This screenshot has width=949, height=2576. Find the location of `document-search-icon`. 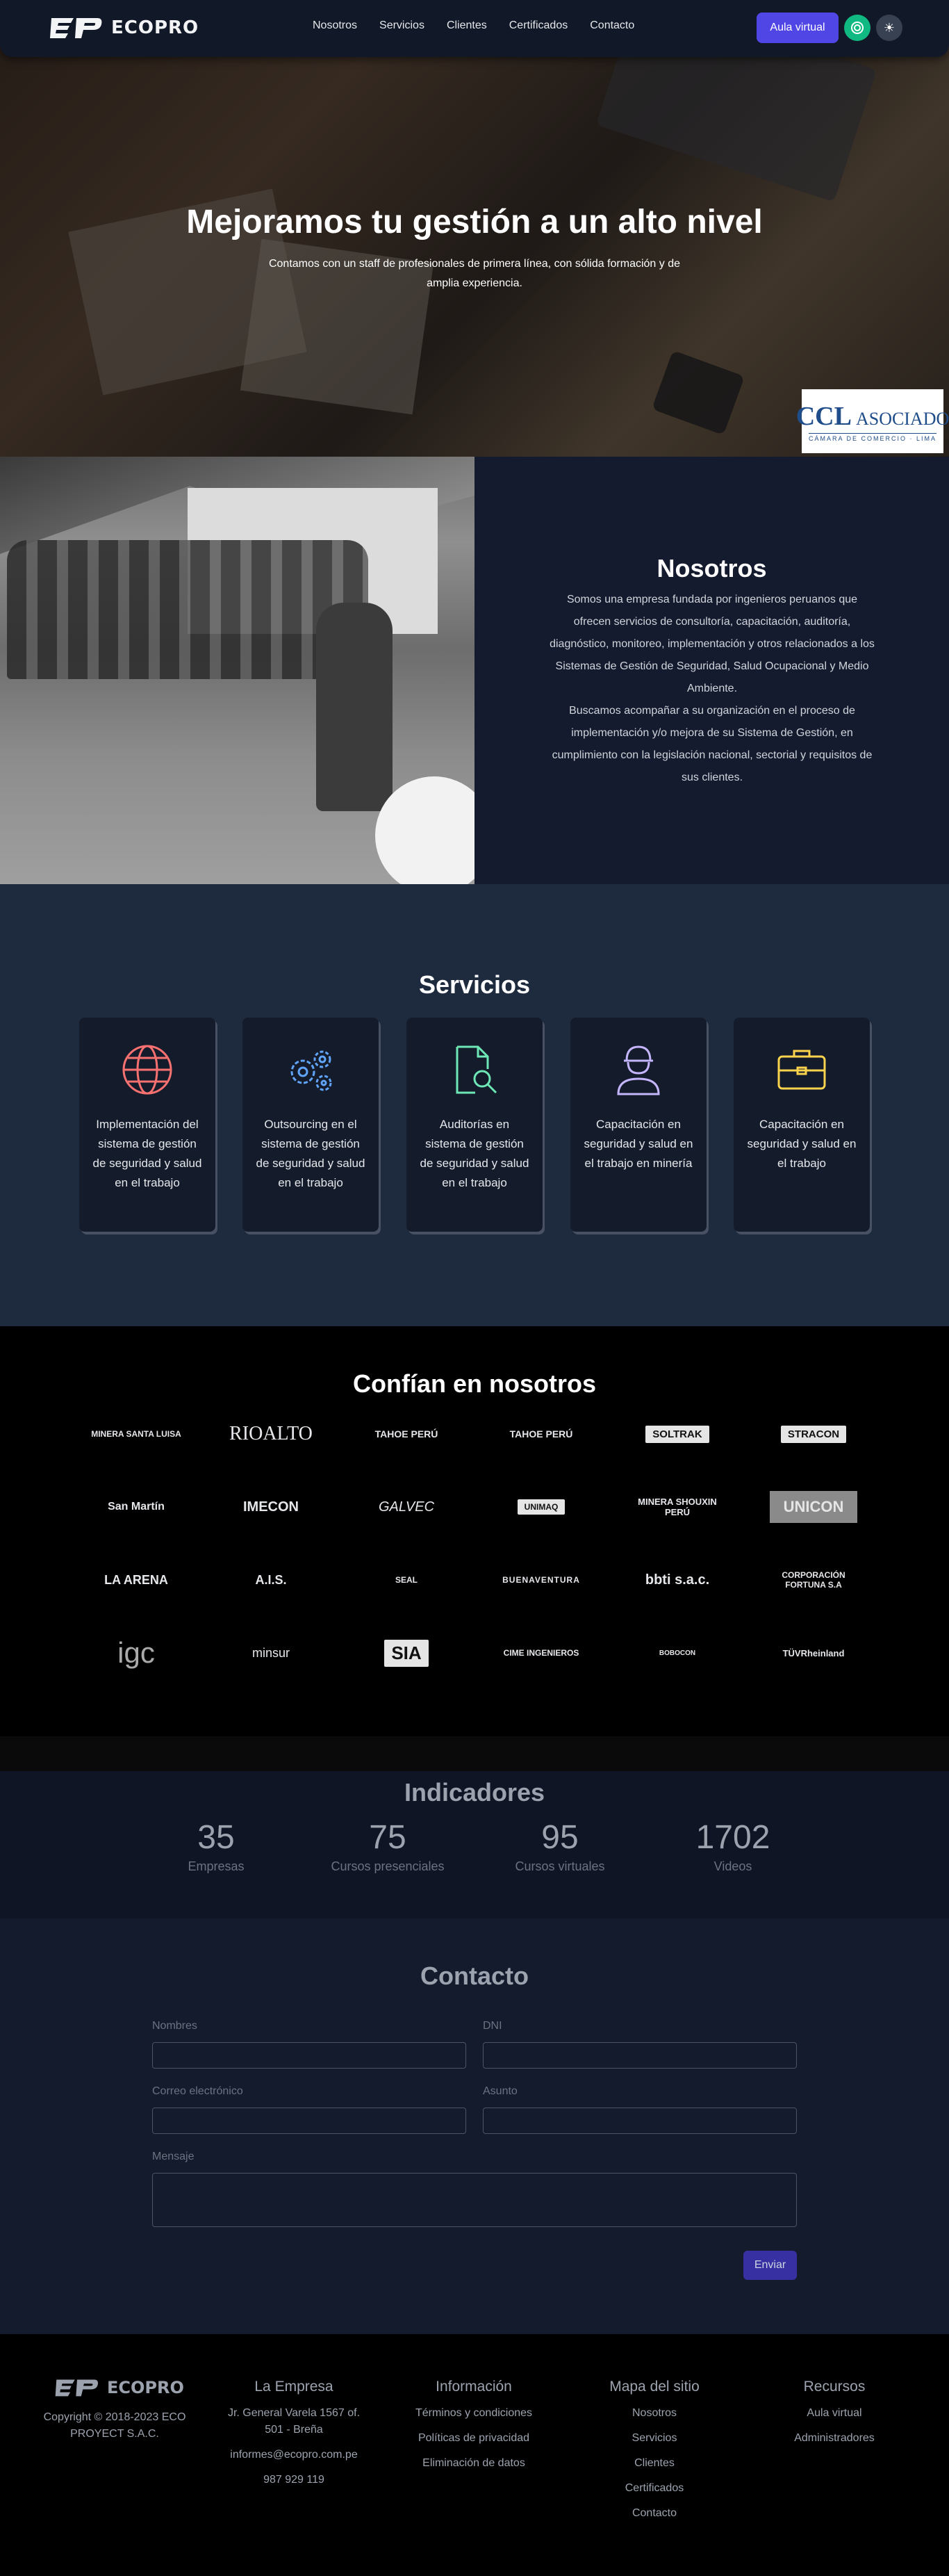

document-search-icon is located at coordinates (476, 1069).